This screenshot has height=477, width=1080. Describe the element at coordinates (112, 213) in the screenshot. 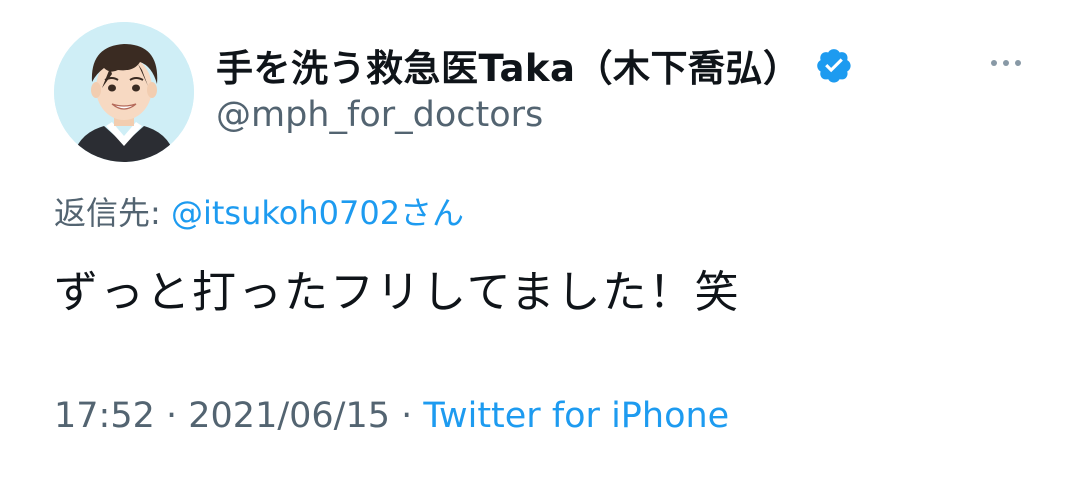

I see `reply-label: 返信先:` at that location.